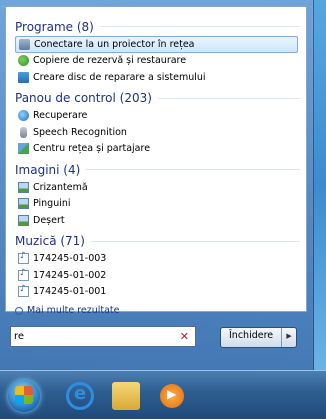 The width and height of the screenshot is (326, 419). Describe the element at coordinates (288, 337) in the screenshot. I see `shutdown-options-arrow-icon: ▶` at that location.